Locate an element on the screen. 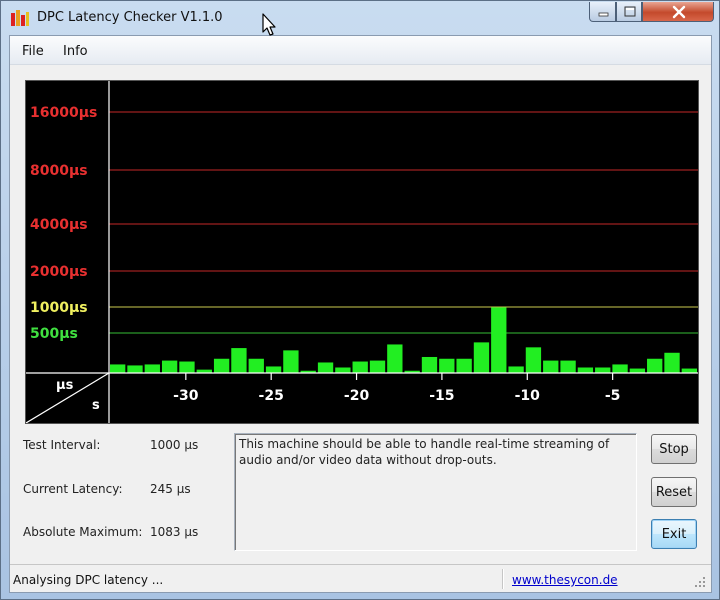 This screenshot has height=600, width=720. y-tick-label-500: 500µs is located at coordinates (54, 334).